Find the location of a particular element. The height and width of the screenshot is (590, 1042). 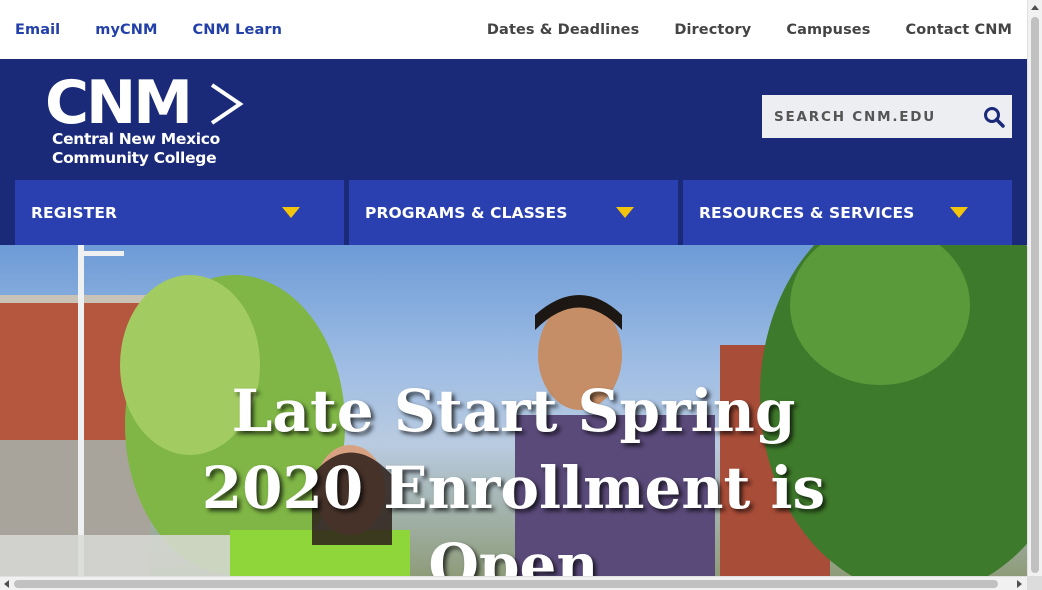

nav-programs-classes: PROGRAMS & CLASSES is located at coordinates (513, 212).